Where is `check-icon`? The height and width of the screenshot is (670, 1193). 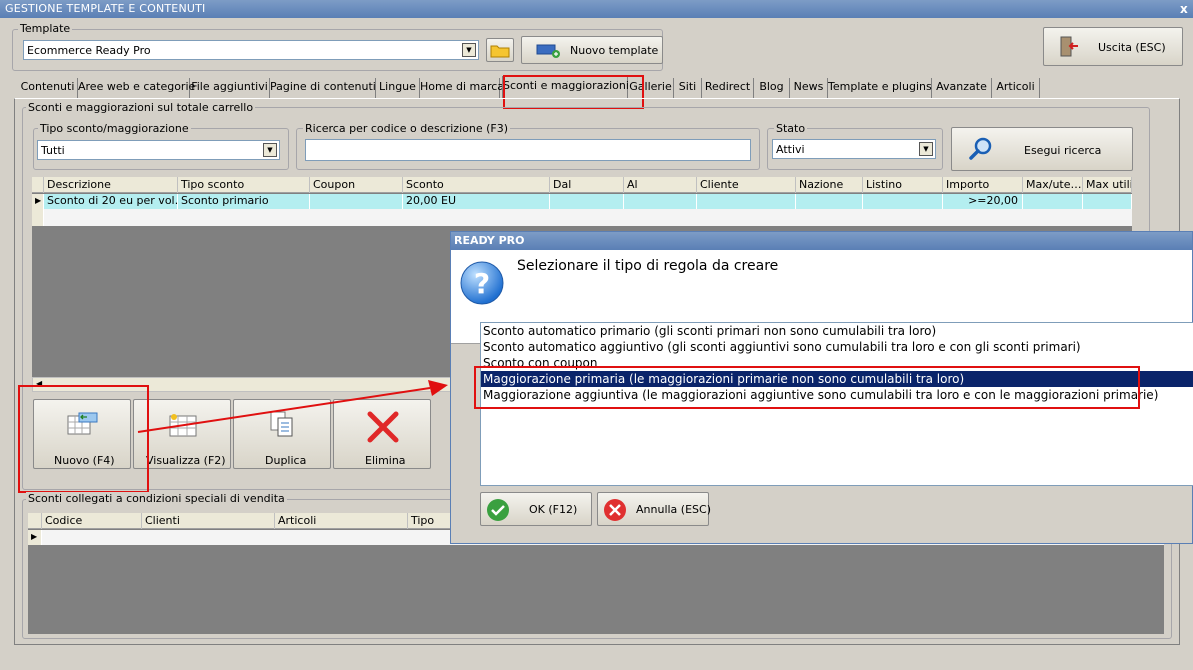
check-icon is located at coordinates (498, 510).